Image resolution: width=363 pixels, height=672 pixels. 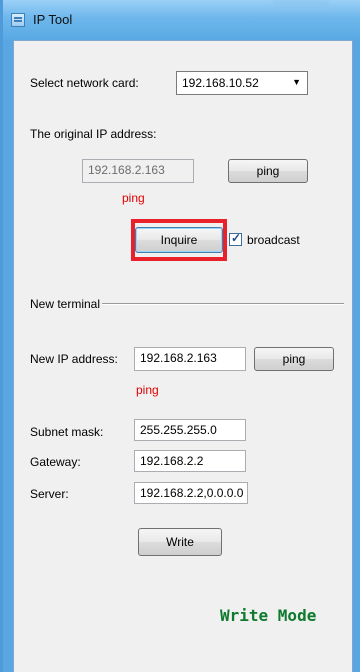 What do you see at coordinates (191, 493) in the screenshot?
I see `server-field: 192.168.2.2,0.0.0.0` at bounding box center [191, 493].